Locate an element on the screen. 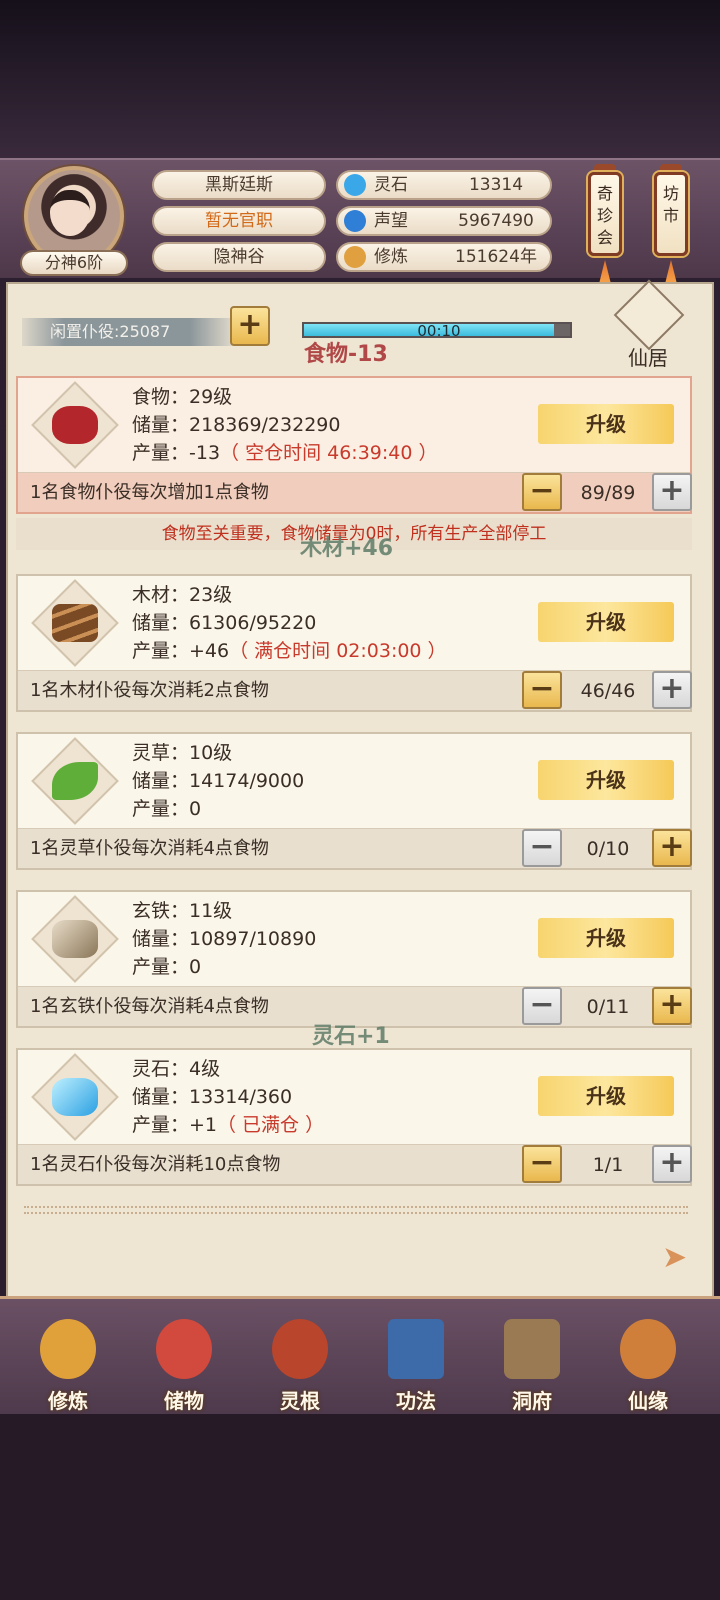 The width and height of the screenshot is (720, 1600). player-name: 黑斯廷斯 is located at coordinates (239, 185).